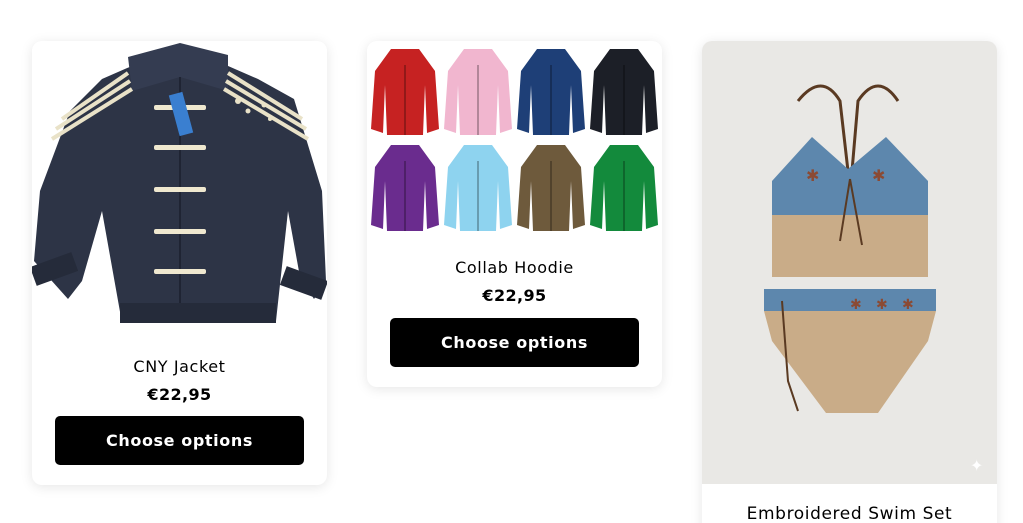 This screenshot has width=1023, height=523. Describe the element at coordinates (849, 513) in the screenshot. I see `product-title: Embroidered Swim Set` at that location.